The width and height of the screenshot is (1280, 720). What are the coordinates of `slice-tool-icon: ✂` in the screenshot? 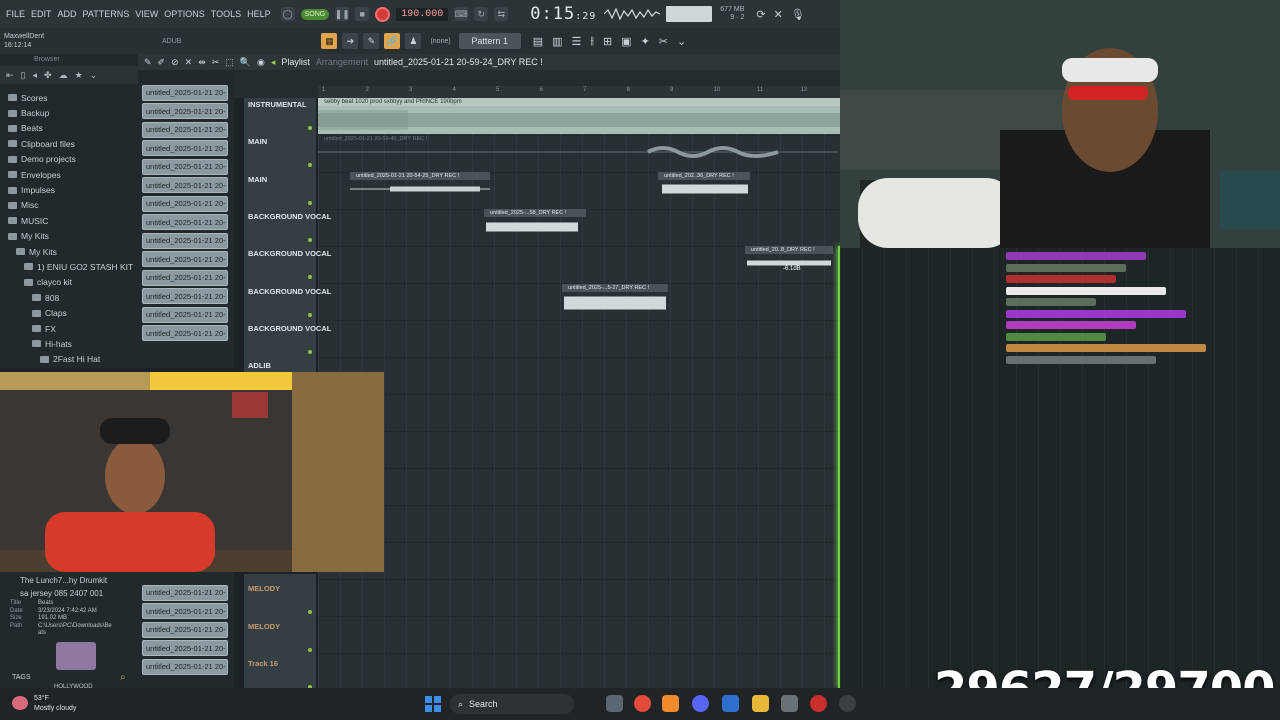 It's located at (216, 62).